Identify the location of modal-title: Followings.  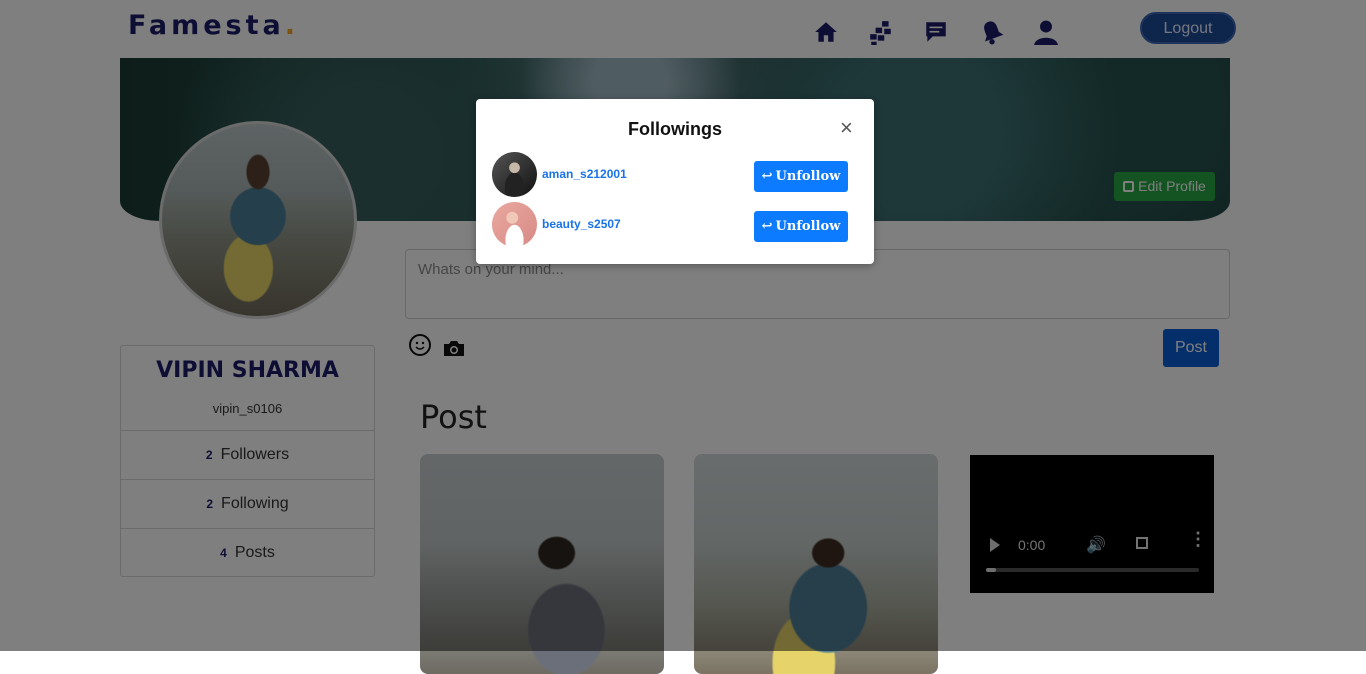
(675, 129).